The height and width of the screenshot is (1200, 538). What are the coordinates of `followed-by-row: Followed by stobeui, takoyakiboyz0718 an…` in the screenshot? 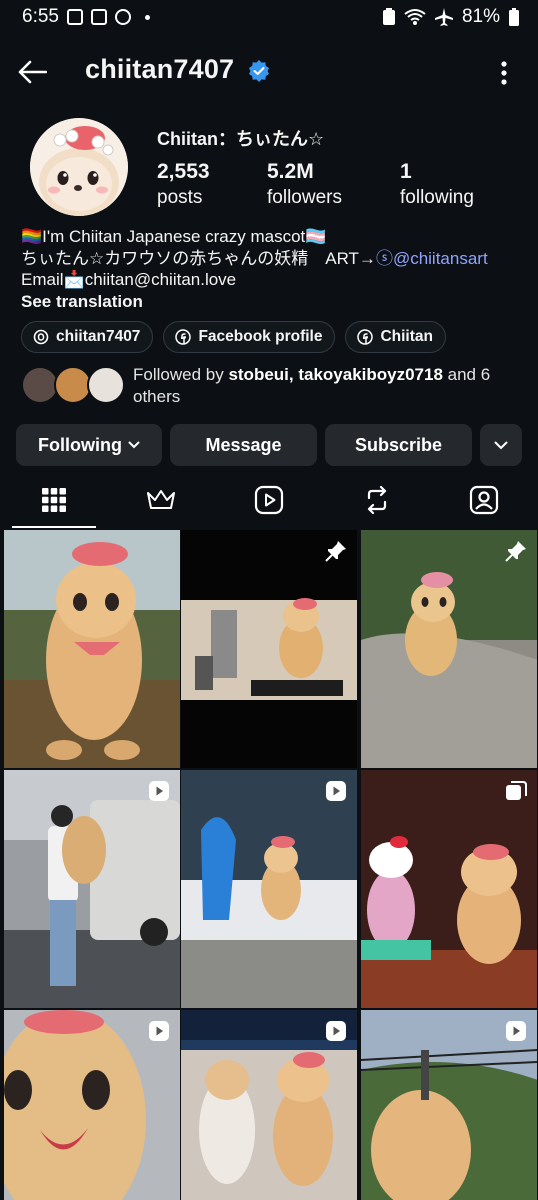 It's located at (276, 386).